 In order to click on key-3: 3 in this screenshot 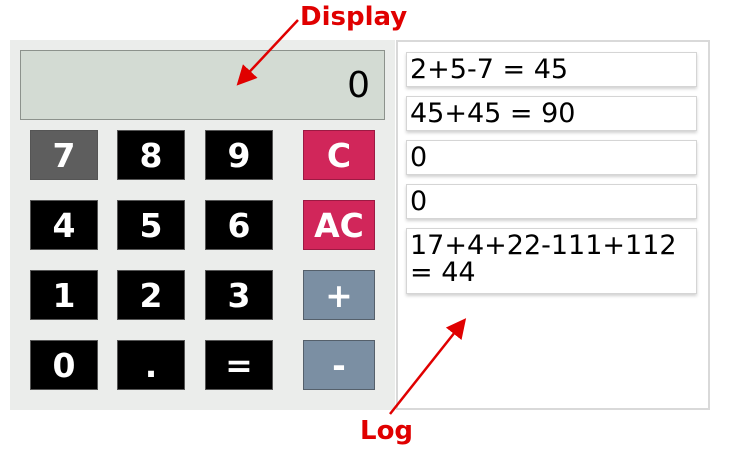, I will do `click(239, 295)`.